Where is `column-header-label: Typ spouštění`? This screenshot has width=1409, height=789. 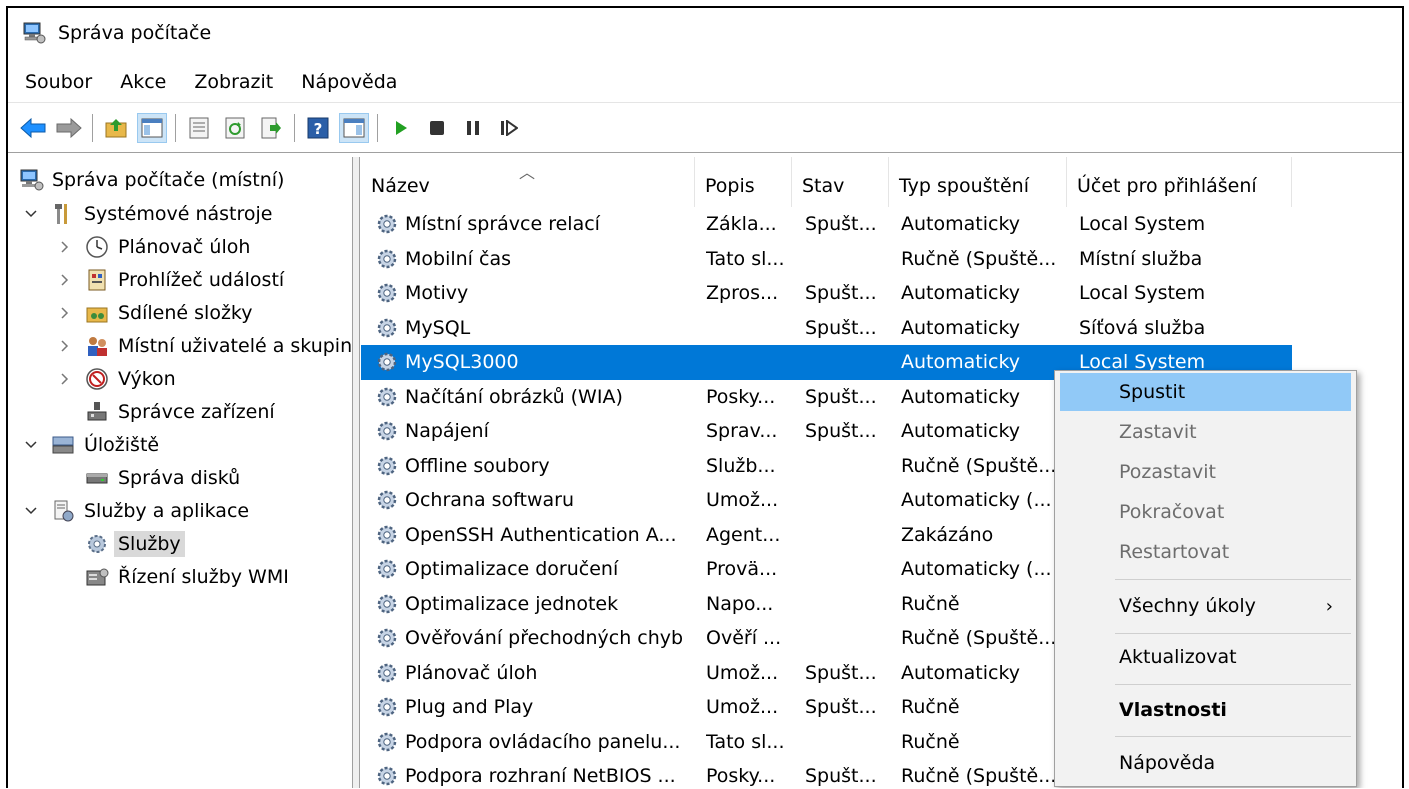 column-header-label: Typ spouštění is located at coordinates (964, 186).